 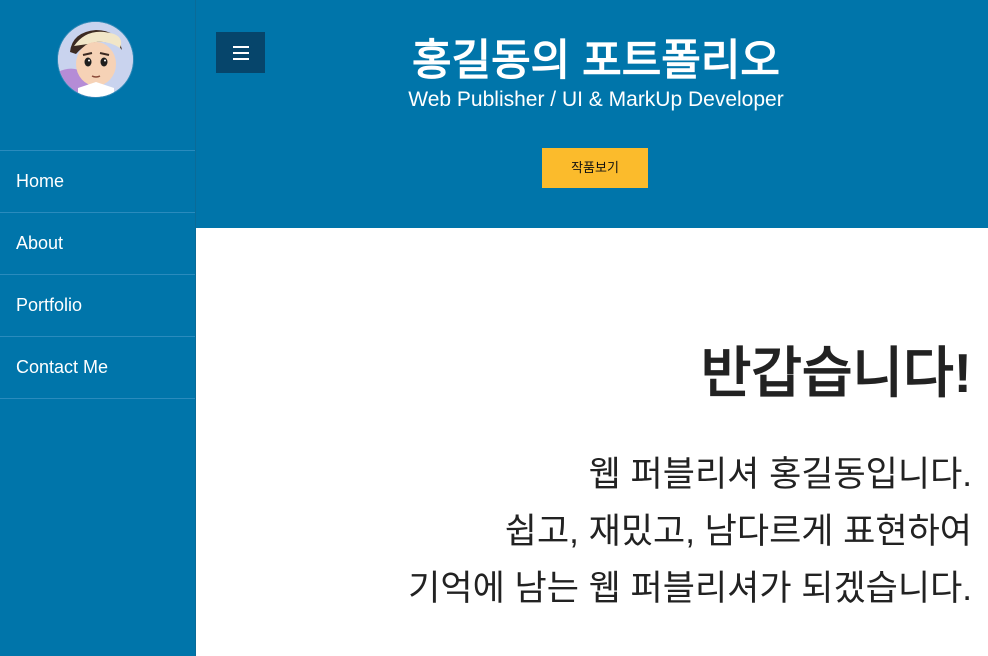 What do you see at coordinates (97, 305) in the screenshot?
I see `sidebar-item-portfolio: Portfolio` at bounding box center [97, 305].